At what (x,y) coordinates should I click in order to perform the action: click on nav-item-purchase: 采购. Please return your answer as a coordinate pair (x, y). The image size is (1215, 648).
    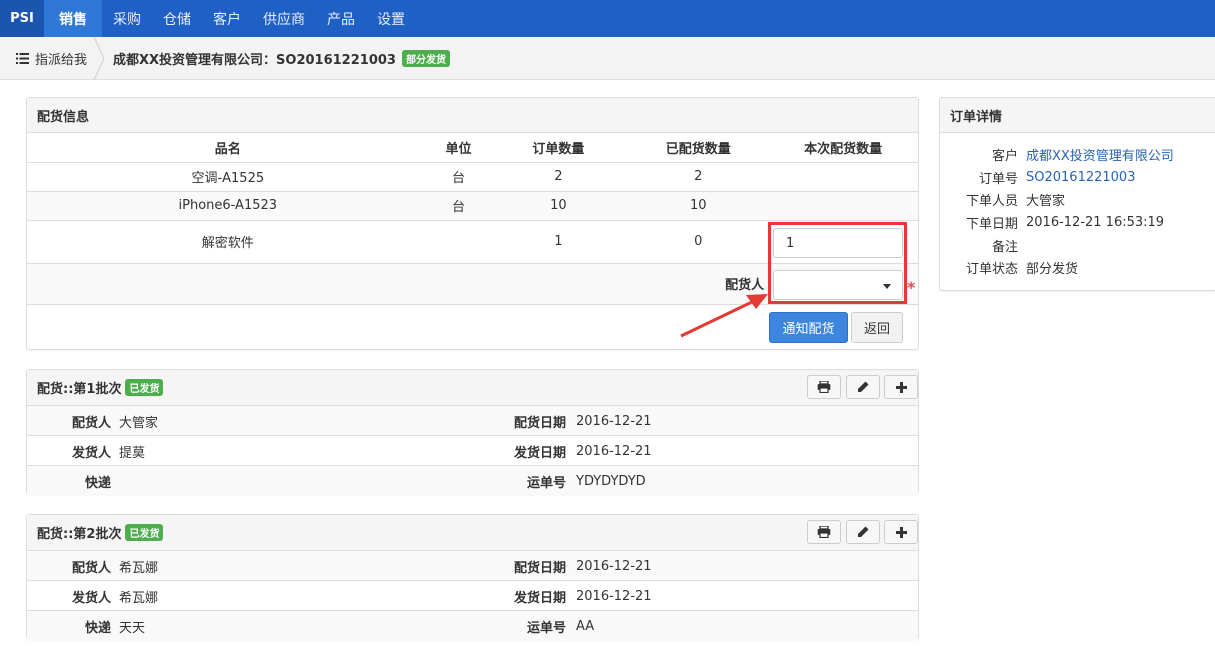
    Looking at the image, I should click on (127, 18).